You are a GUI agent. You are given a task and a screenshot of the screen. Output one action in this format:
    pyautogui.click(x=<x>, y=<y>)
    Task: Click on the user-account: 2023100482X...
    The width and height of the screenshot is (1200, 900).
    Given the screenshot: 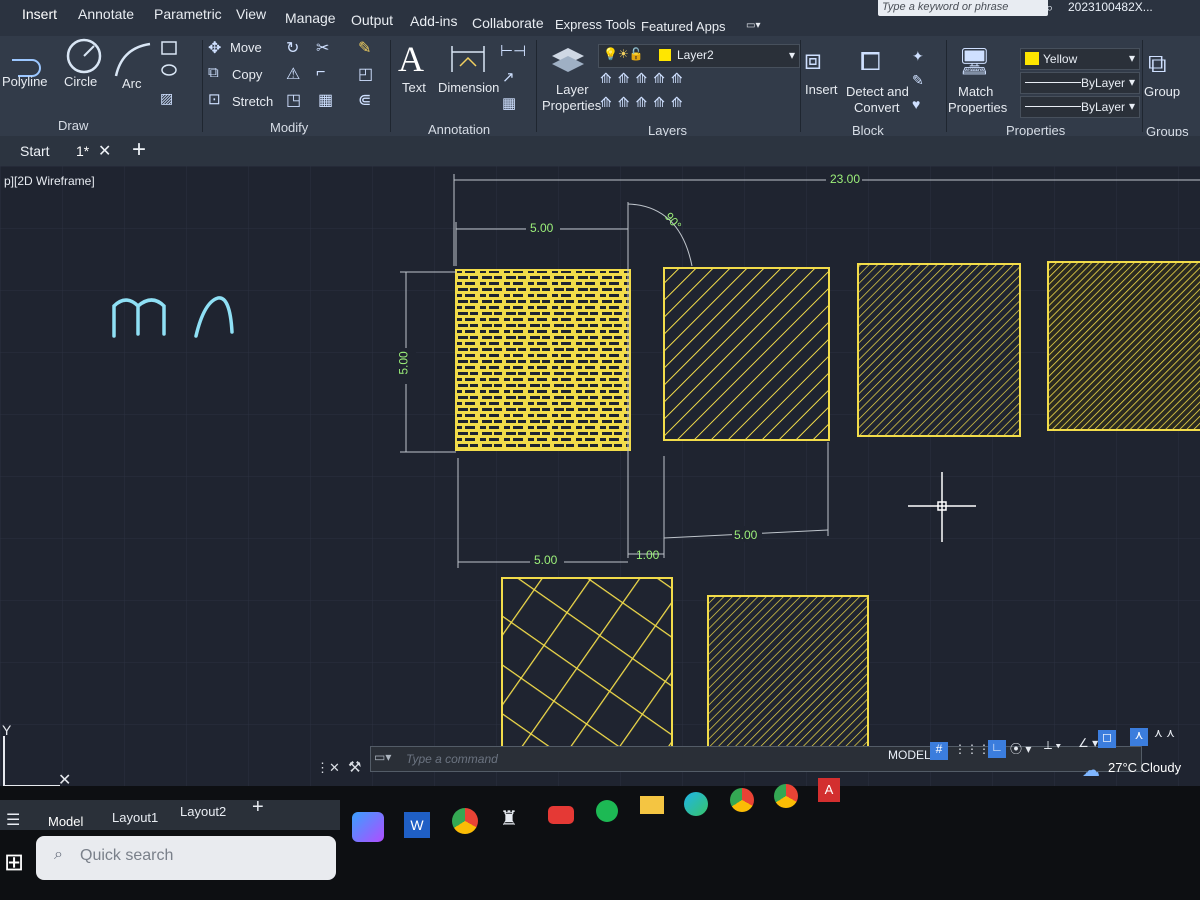 What is the action you would take?
    pyautogui.click(x=1110, y=7)
    